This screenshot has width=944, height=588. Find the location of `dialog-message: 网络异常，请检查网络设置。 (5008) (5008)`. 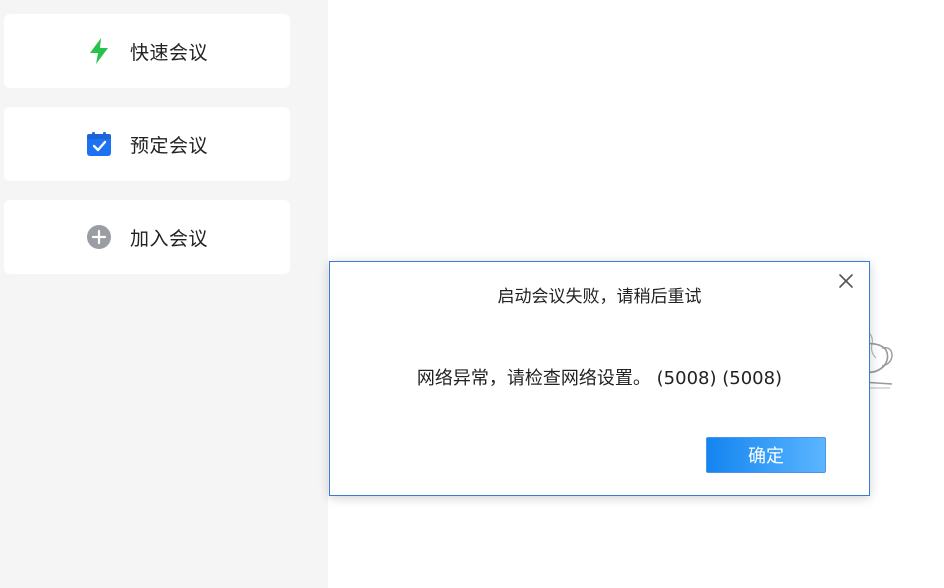

dialog-message: 网络异常，请检查网络设置。 (5008) (5008) is located at coordinates (599, 378).